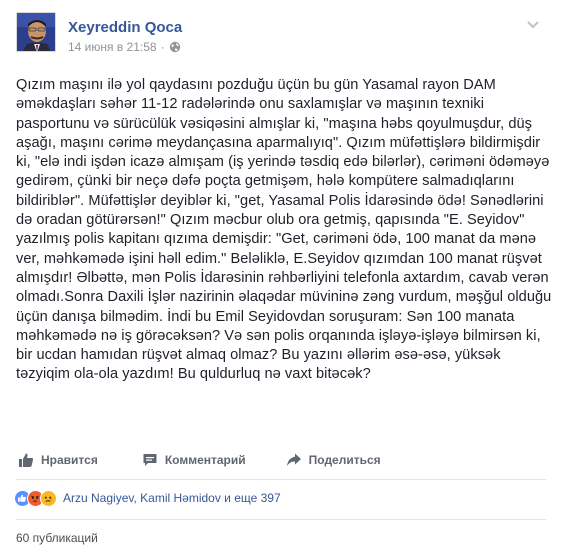 This screenshot has height=556, width=561. What do you see at coordinates (112, 47) in the screenshot?
I see `post-timestamp: 14 июня в 21:58` at bounding box center [112, 47].